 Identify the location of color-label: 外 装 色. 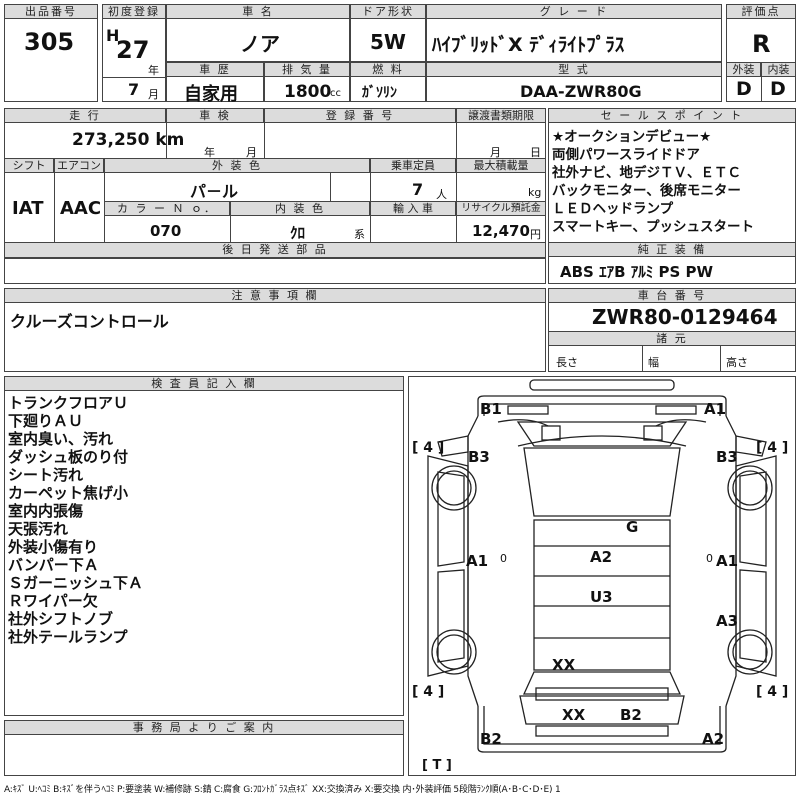
(237, 165).